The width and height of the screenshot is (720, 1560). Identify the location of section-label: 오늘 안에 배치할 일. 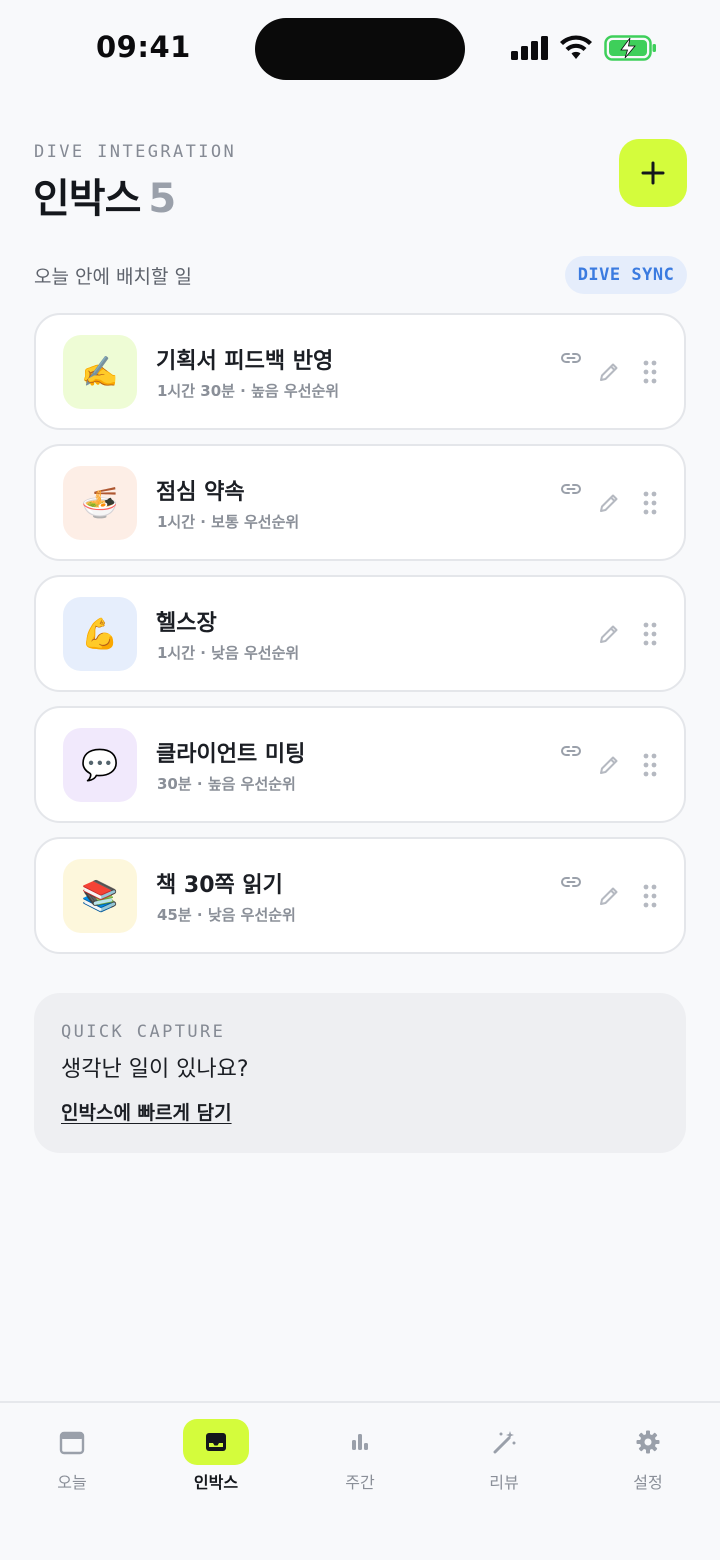
(113, 277).